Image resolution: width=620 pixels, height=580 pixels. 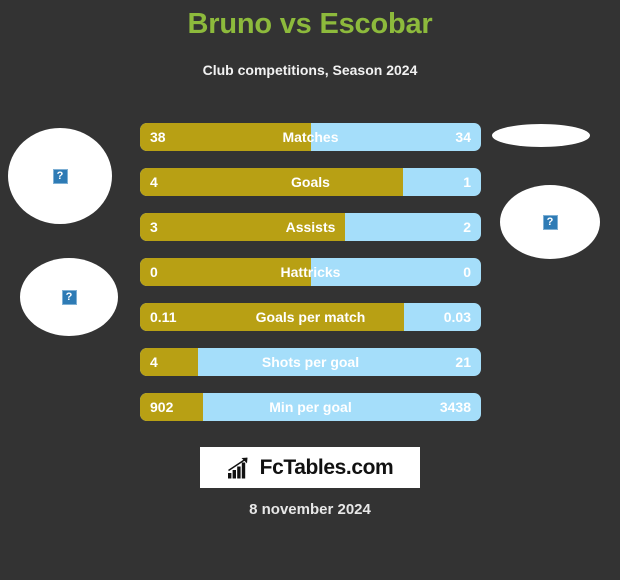 I want to click on stat-bar-row: 4 Goals 1, so click(x=310, y=182).